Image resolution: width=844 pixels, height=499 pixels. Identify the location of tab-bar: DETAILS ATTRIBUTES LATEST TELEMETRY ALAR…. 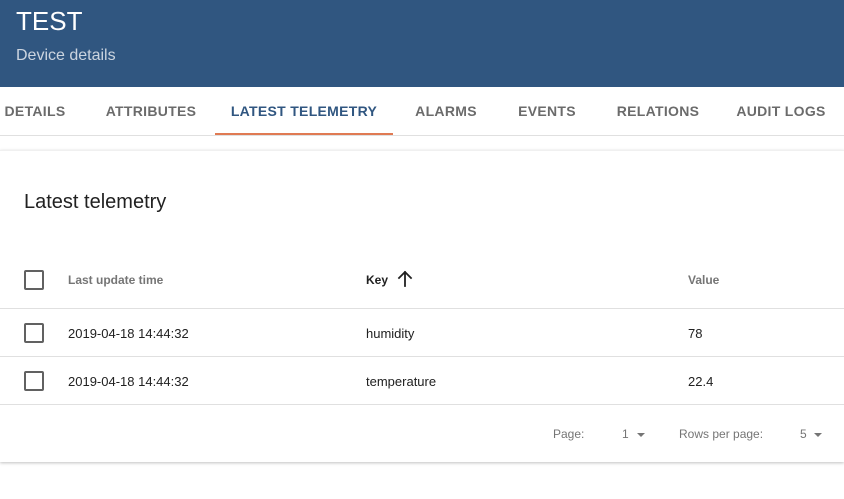
(422, 111).